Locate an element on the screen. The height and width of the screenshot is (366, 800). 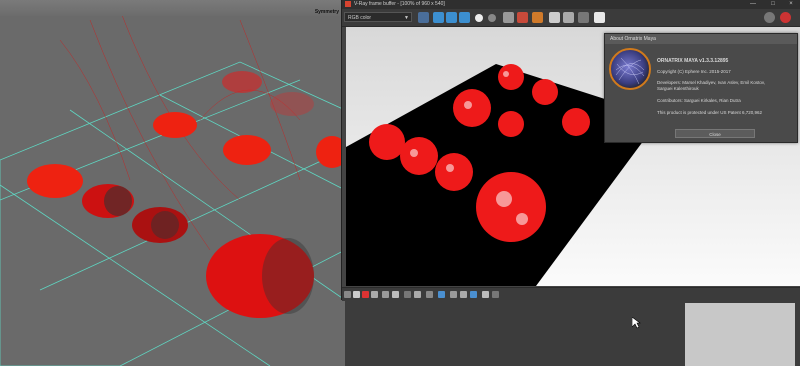
lock-icon is located at coordinates (495, 294).